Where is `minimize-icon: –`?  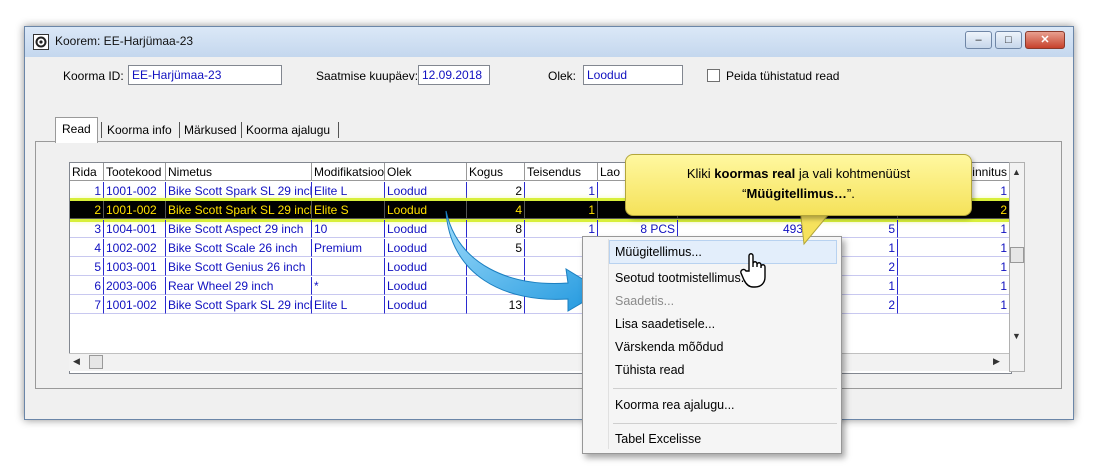 minimize-icon: – is located at coordinates (978, 40).